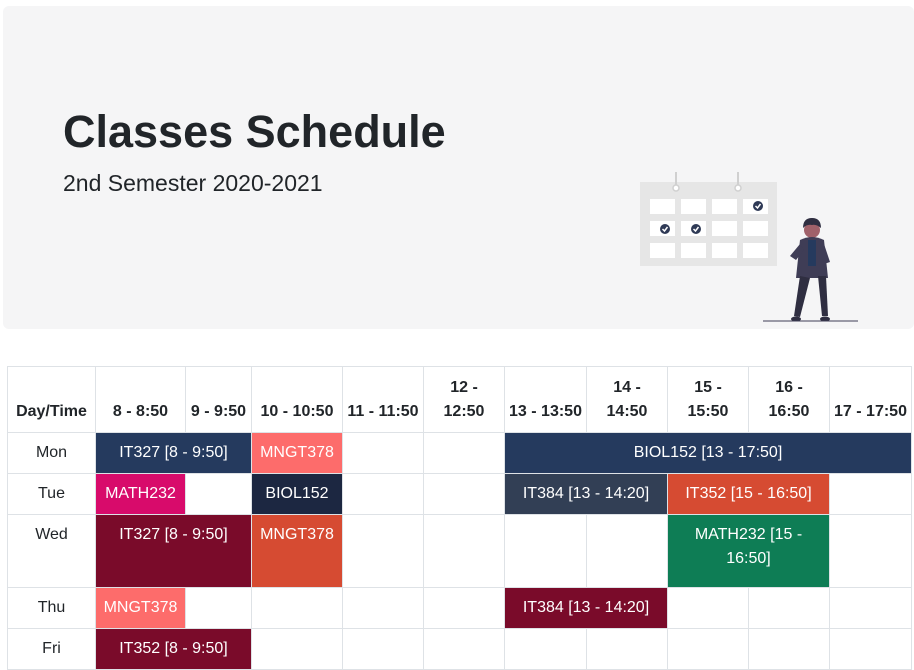 This screenshot has height=670, width=914. I want to click on day-label: Mon, so click(51, 453).